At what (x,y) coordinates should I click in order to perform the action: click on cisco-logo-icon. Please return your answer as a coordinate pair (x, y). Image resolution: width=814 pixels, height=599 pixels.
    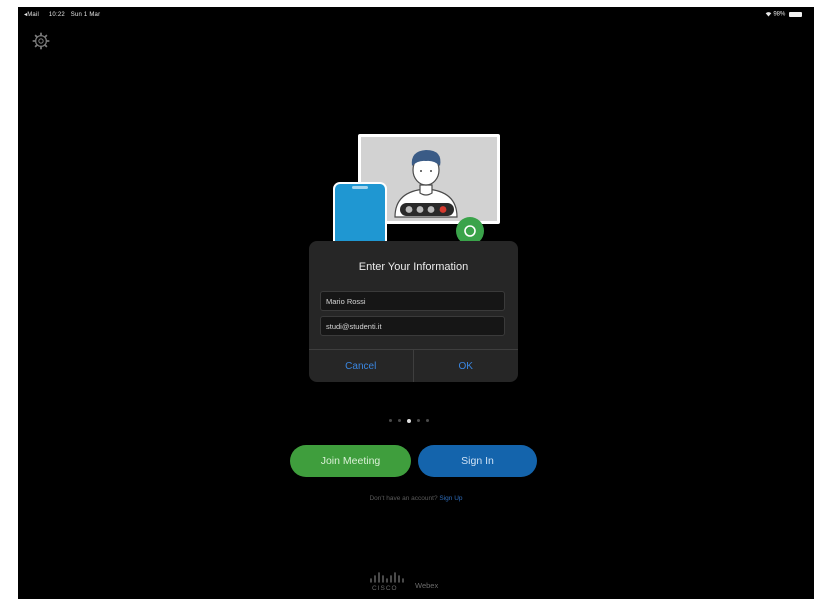
    Looking at the image, I should click on (387, 577).